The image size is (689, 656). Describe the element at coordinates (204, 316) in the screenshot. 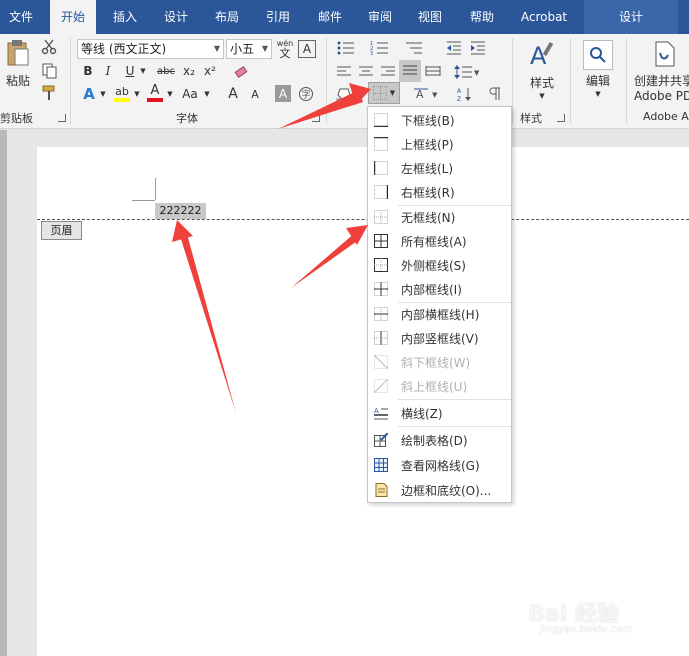

I see `arrow-to-header-text` at that location.